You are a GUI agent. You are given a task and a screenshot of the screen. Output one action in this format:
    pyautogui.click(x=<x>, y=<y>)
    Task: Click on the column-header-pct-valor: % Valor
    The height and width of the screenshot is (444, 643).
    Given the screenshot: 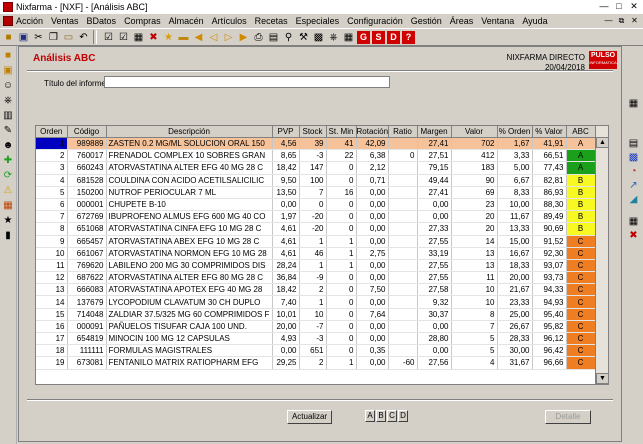 What is the action you would take?
    pyautogui.click(x=549, y=132)
    